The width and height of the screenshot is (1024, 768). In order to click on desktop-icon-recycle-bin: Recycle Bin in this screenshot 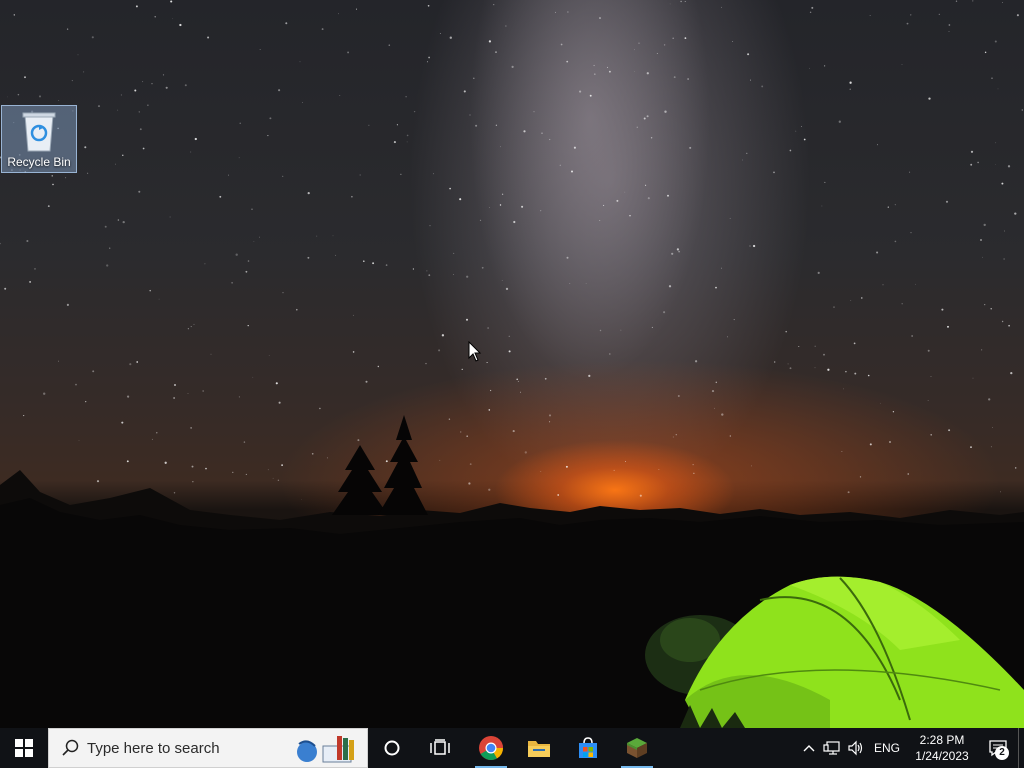, I will do `click(39, 139)`.